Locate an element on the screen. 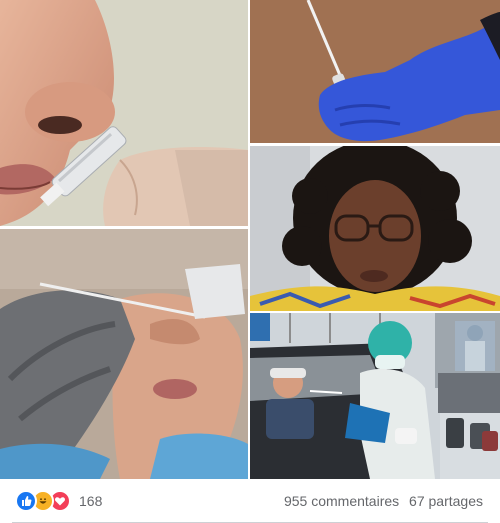 The image size is (500, 523). post-footer: 168 955 commentaires 67 partages is located at coordinates (250, 501).